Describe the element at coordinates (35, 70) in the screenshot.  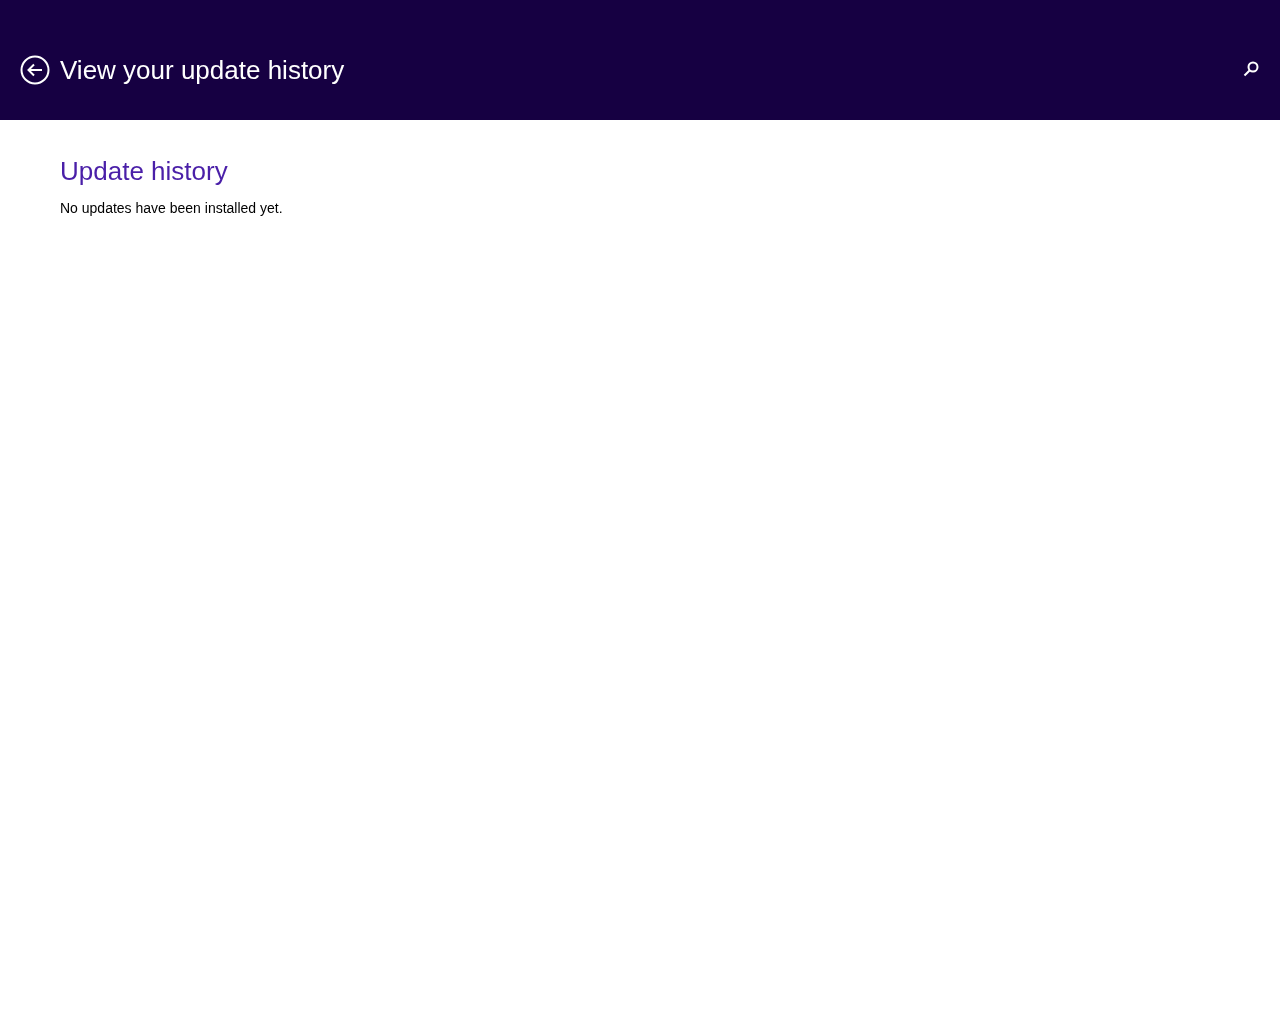
I see `back-button` at that location.